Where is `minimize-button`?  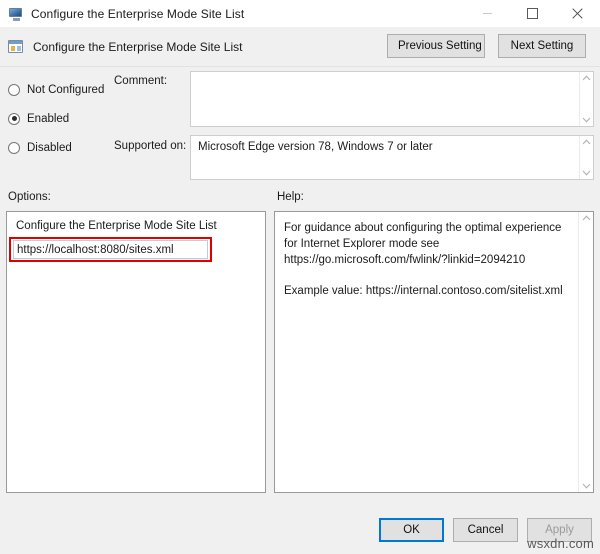 minimize-button is located at coordinates (487, 13).